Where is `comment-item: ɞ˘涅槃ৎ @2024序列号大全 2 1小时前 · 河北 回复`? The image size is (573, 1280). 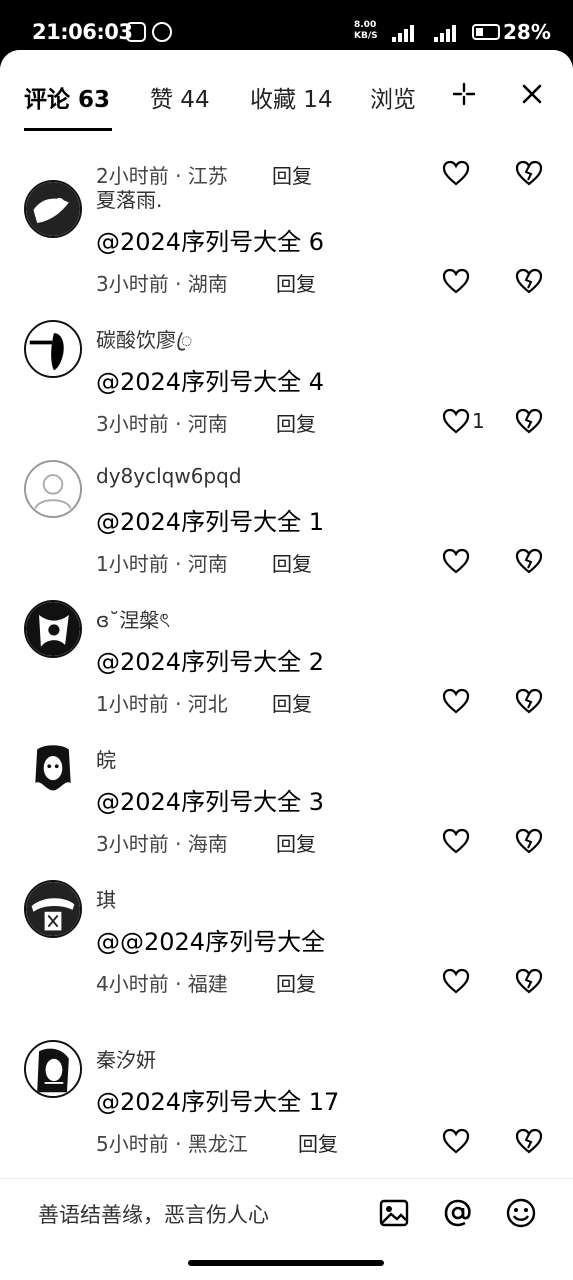
comment-item: ɞ˘涅槃ৎ @2024序列号大全 2 1小时前 · 河北 回复 is located at coordinates (286, 670).